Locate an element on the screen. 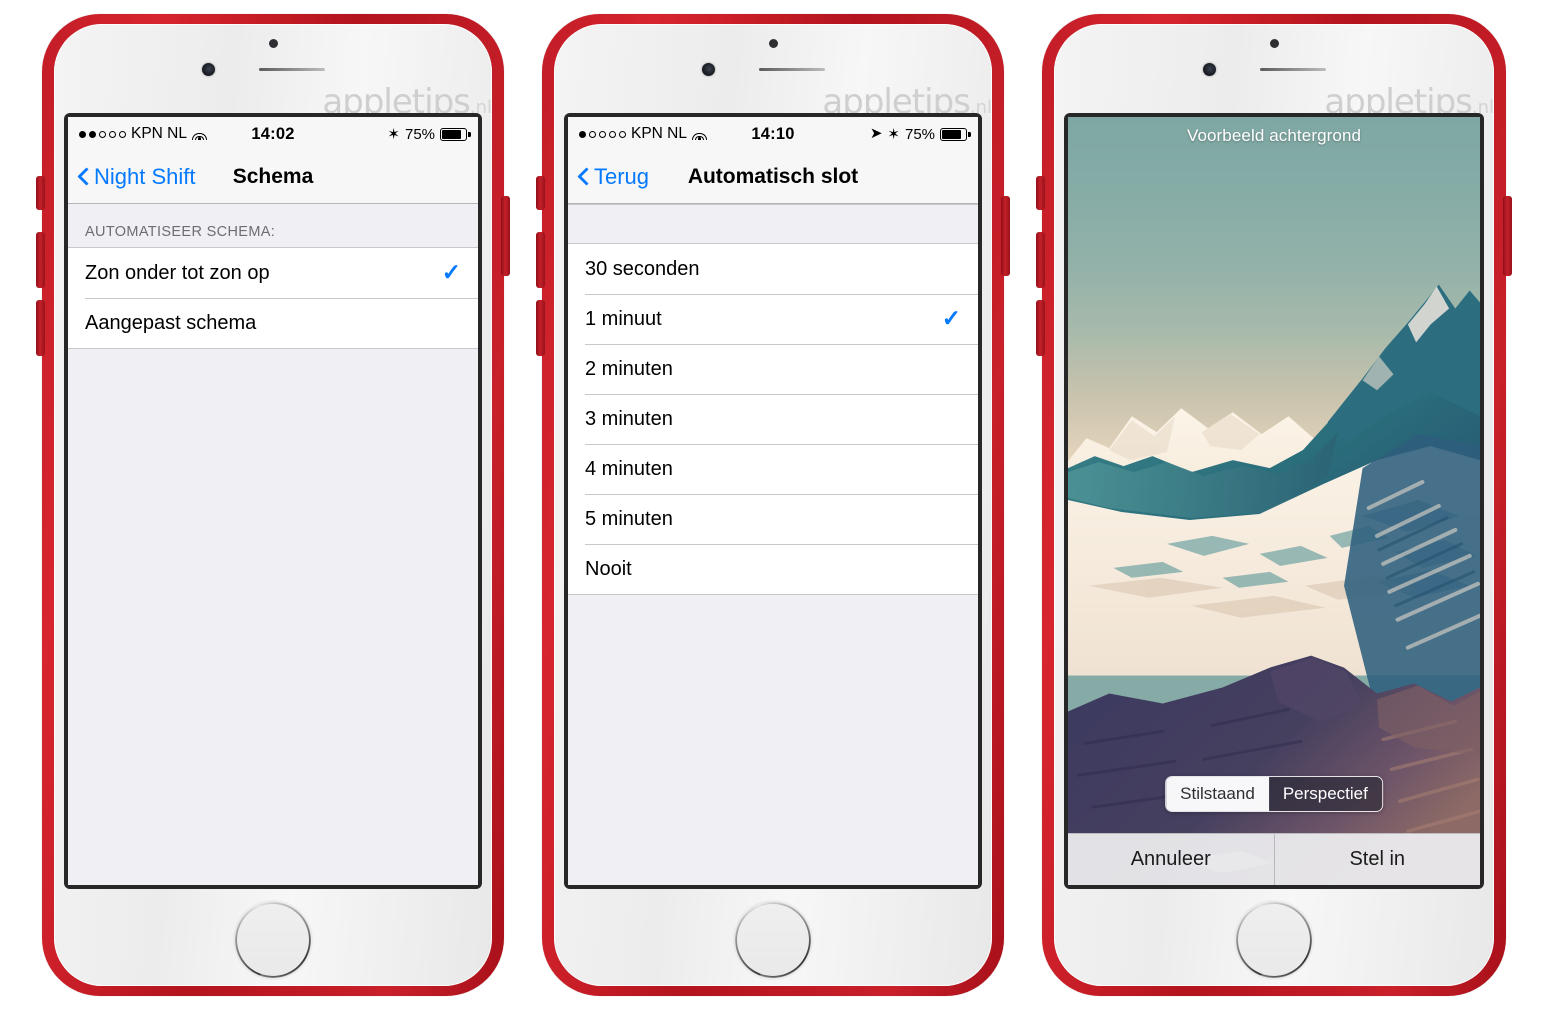 The height and width of the screenshot is (1010, 1550). cancel-button: Annuleer is located at coordinates (1171, 859).